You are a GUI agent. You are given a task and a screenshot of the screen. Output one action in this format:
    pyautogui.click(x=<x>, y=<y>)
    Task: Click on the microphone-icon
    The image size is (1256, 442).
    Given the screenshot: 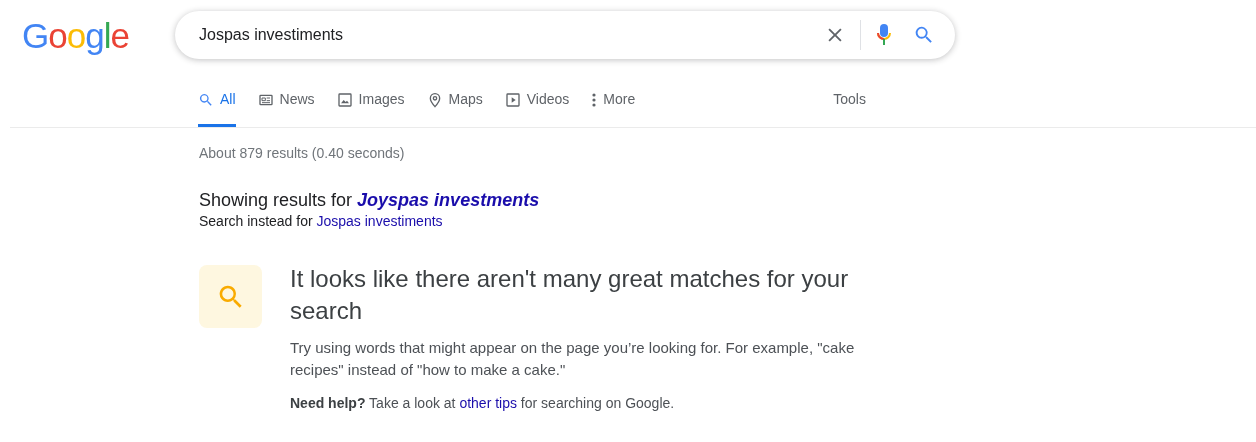 What is the action you would take?
    pyautogui.click(x=884, y=35)
    